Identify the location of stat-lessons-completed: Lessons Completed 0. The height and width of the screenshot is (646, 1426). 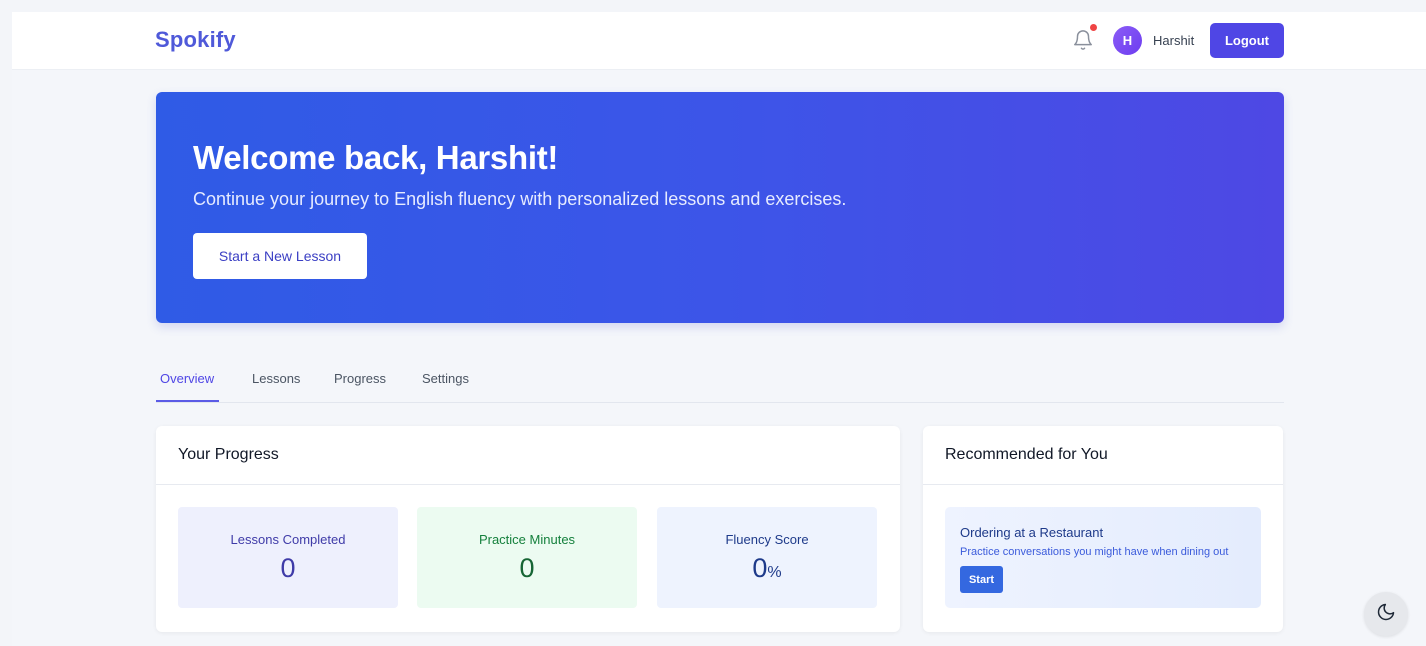
(288, 557).